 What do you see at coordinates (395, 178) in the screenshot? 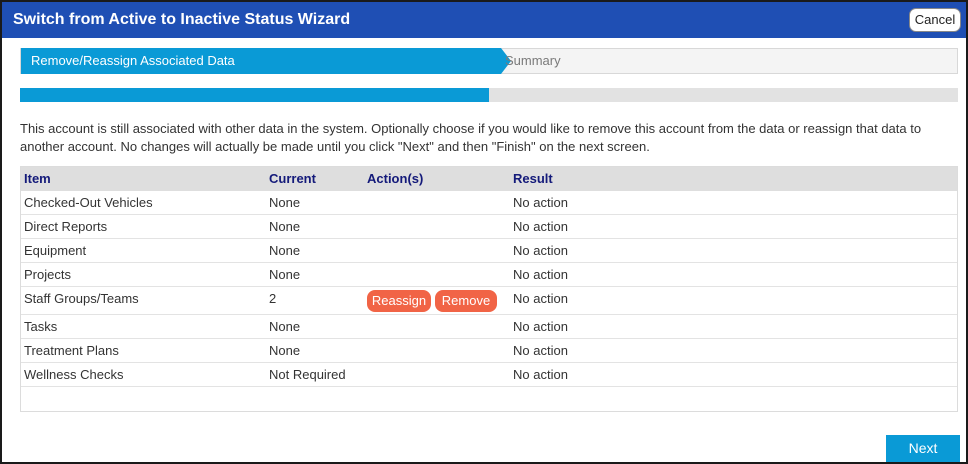
I see `column-header-actions: Action(s)` at bounding box center [395, 178].